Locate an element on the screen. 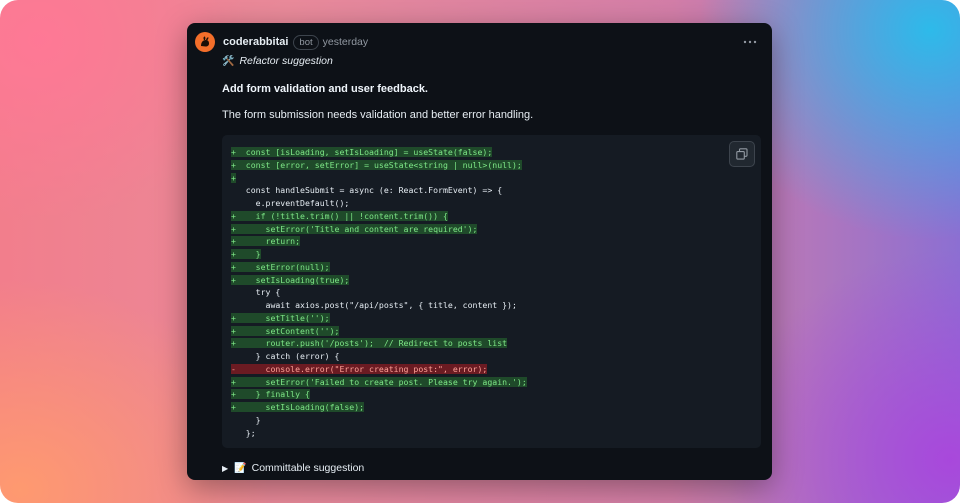 The height and width of the screenshot is (503, 960). diff-line-context: try { is located at coordinates (379, 292).